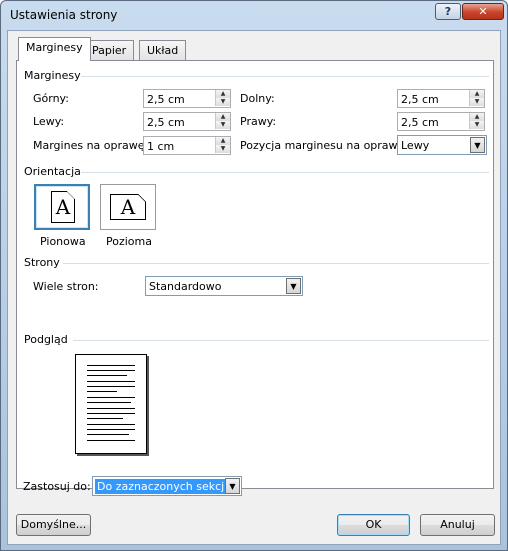 The image size is (508, 551). What do you see at coordinates (324, 145) in the screenshot?
I see `gutter-position-label: Pozycja marginesu na oprawę:` at bounding box center [324, 145].